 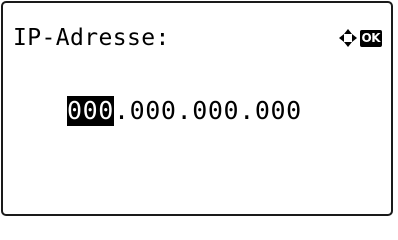 I want to click on ip-octet-1: 000, so click(x=90, y=111).